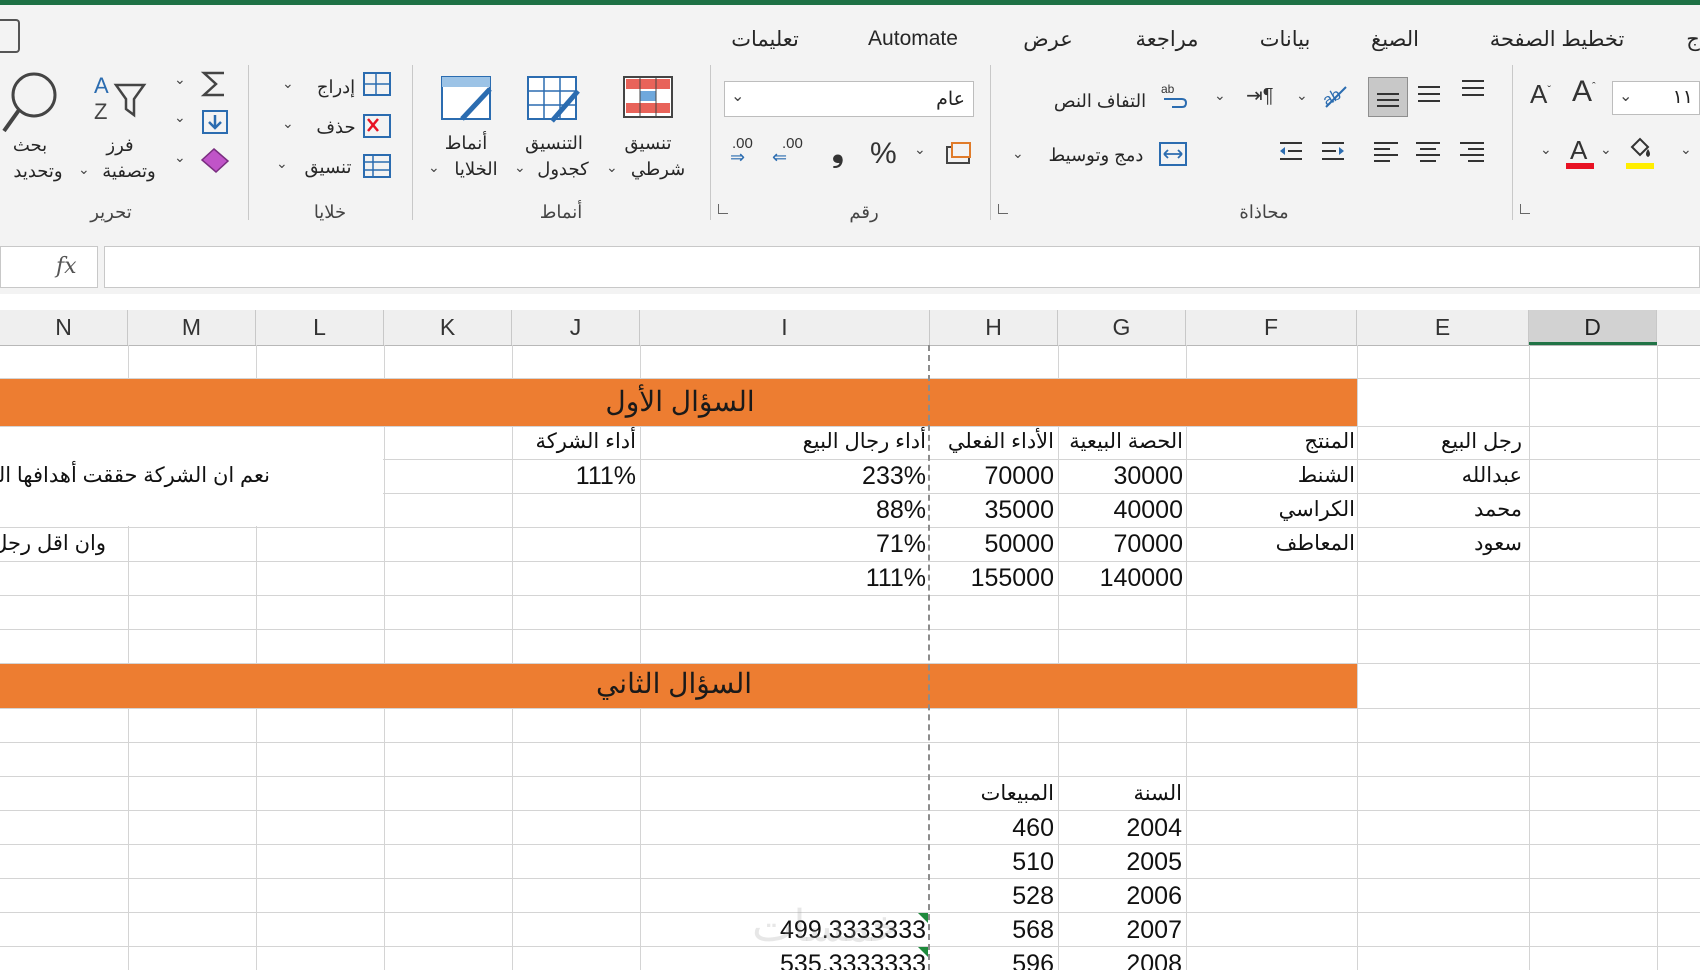  What do you see at coordinates (1443, 327) in the screenshot?
I see `column-header-e: E` at bounding box center [1443, 327].